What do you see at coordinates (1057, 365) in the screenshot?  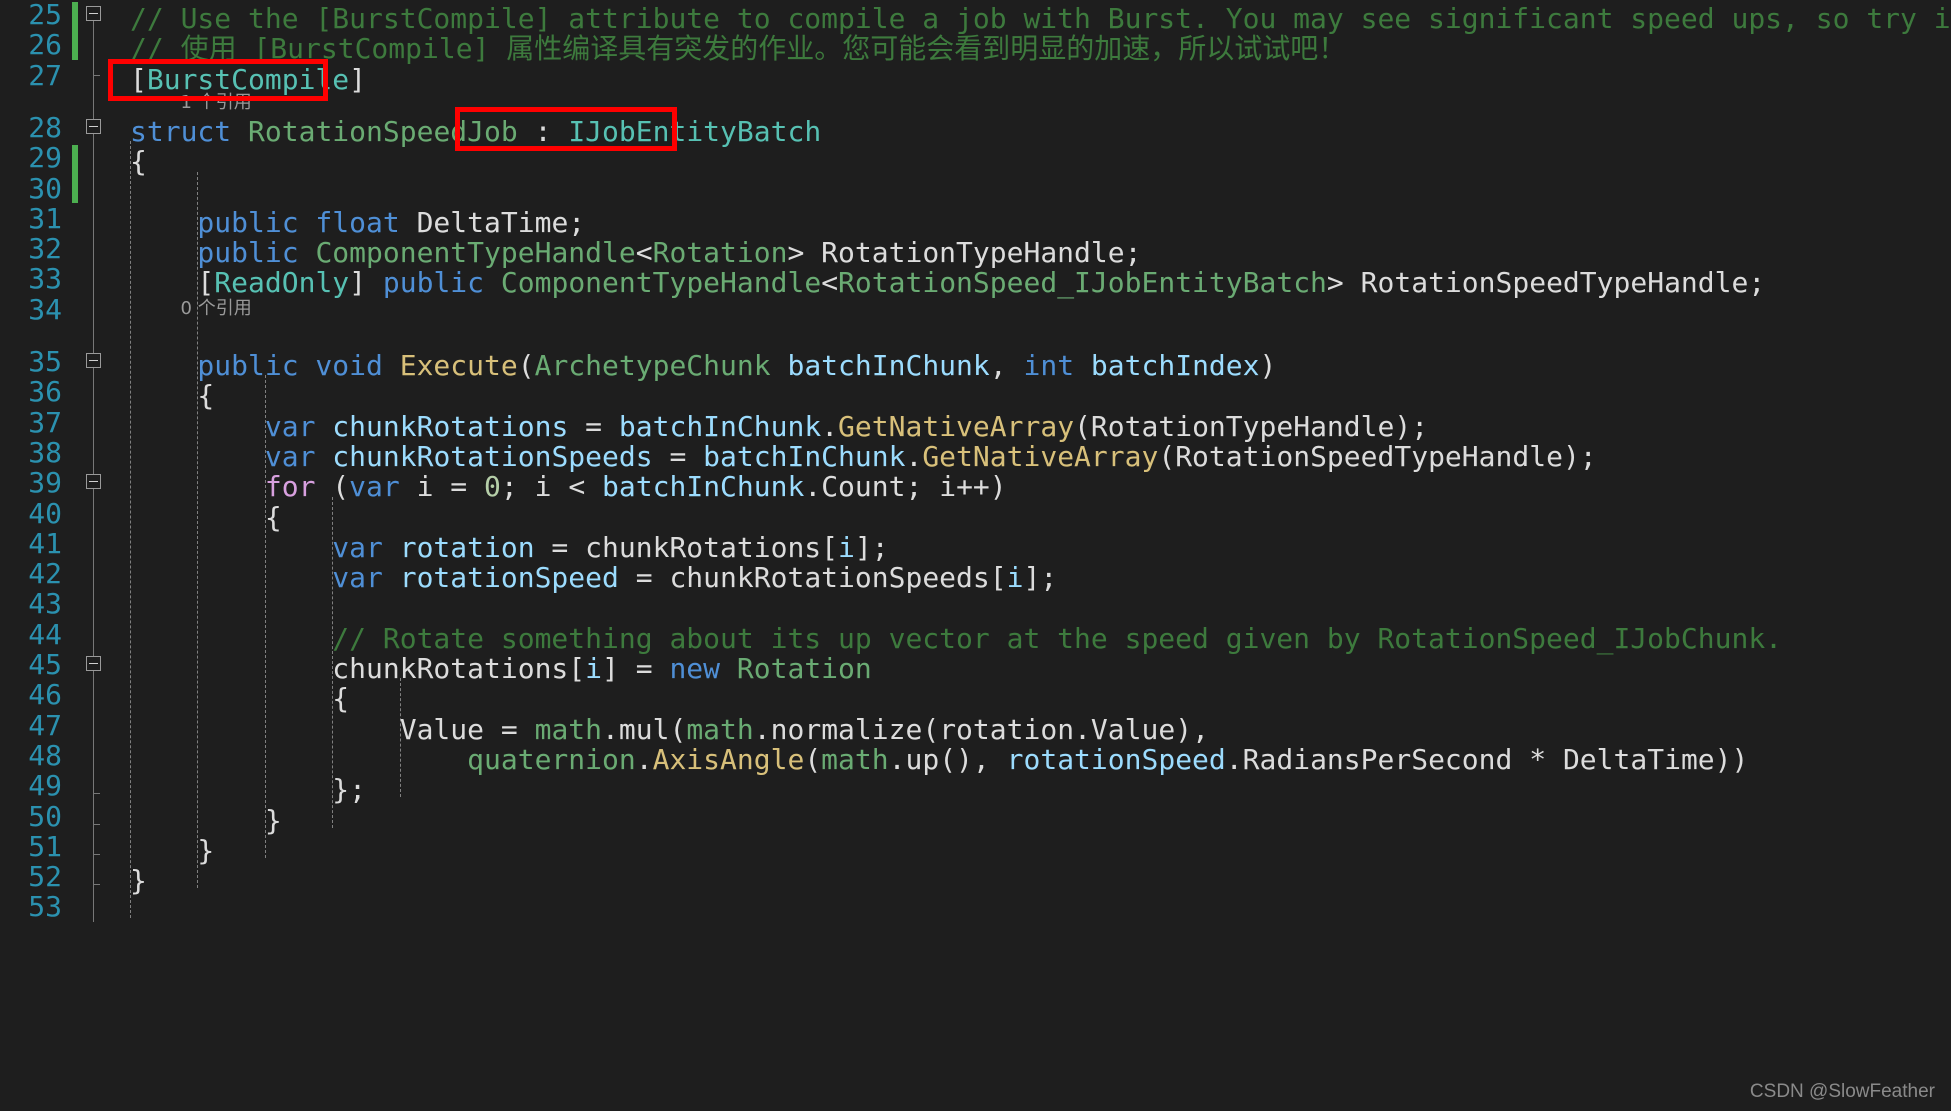 I see `code-token: int` at bounding box center [1057, 365].